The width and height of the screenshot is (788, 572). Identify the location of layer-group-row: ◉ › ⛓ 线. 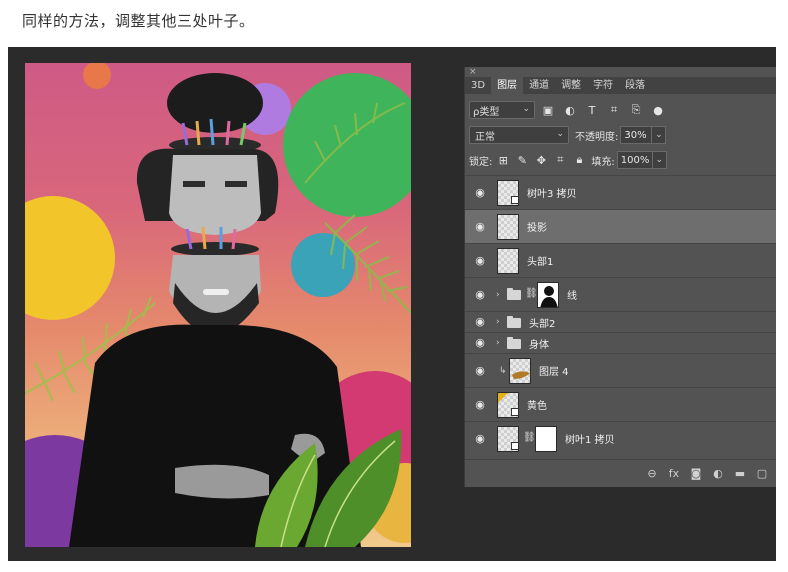
(620, 294).